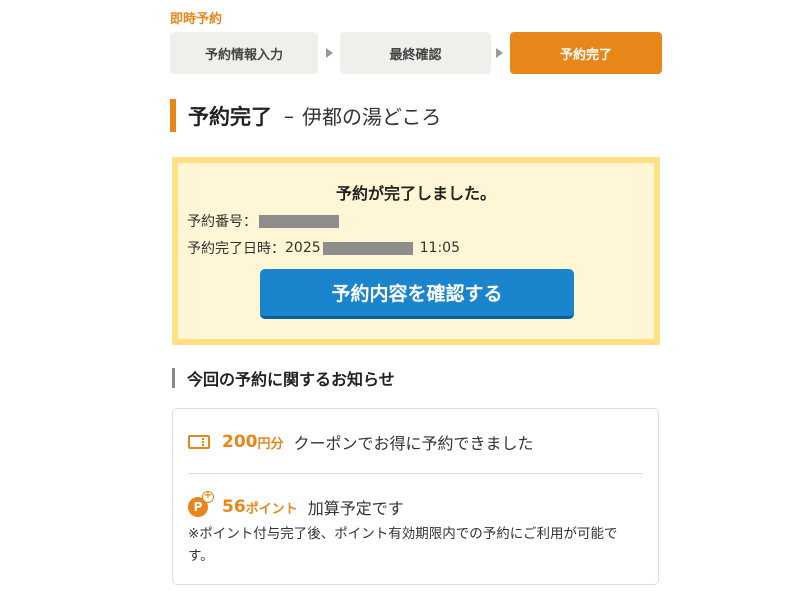 The image size is (800, 600). What do you see at coordinates (234, 507) in the screenshot?
I see `points-amount: 56` at bounding box center [234, 507].